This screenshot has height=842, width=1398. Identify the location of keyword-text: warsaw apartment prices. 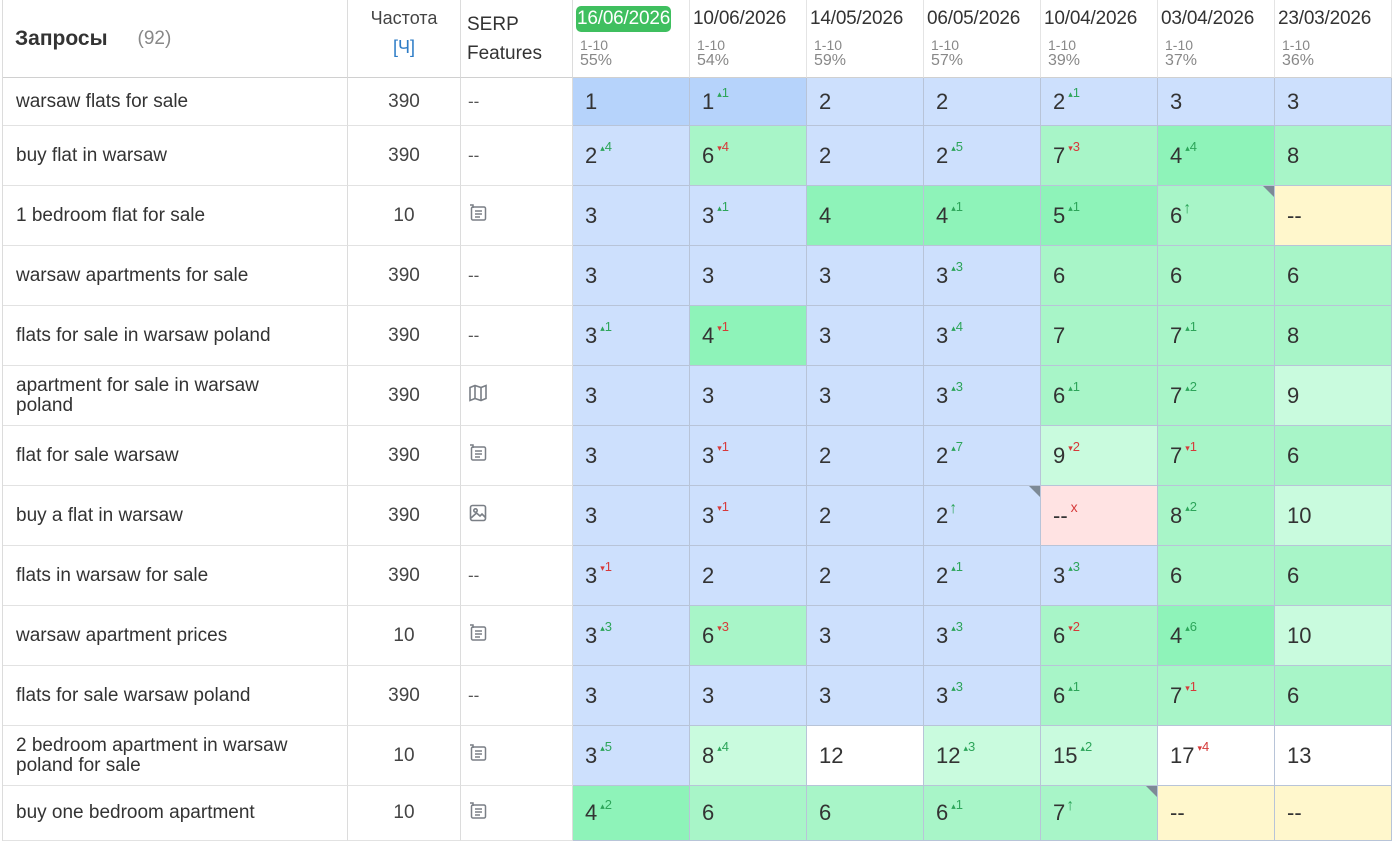
(121, 635).